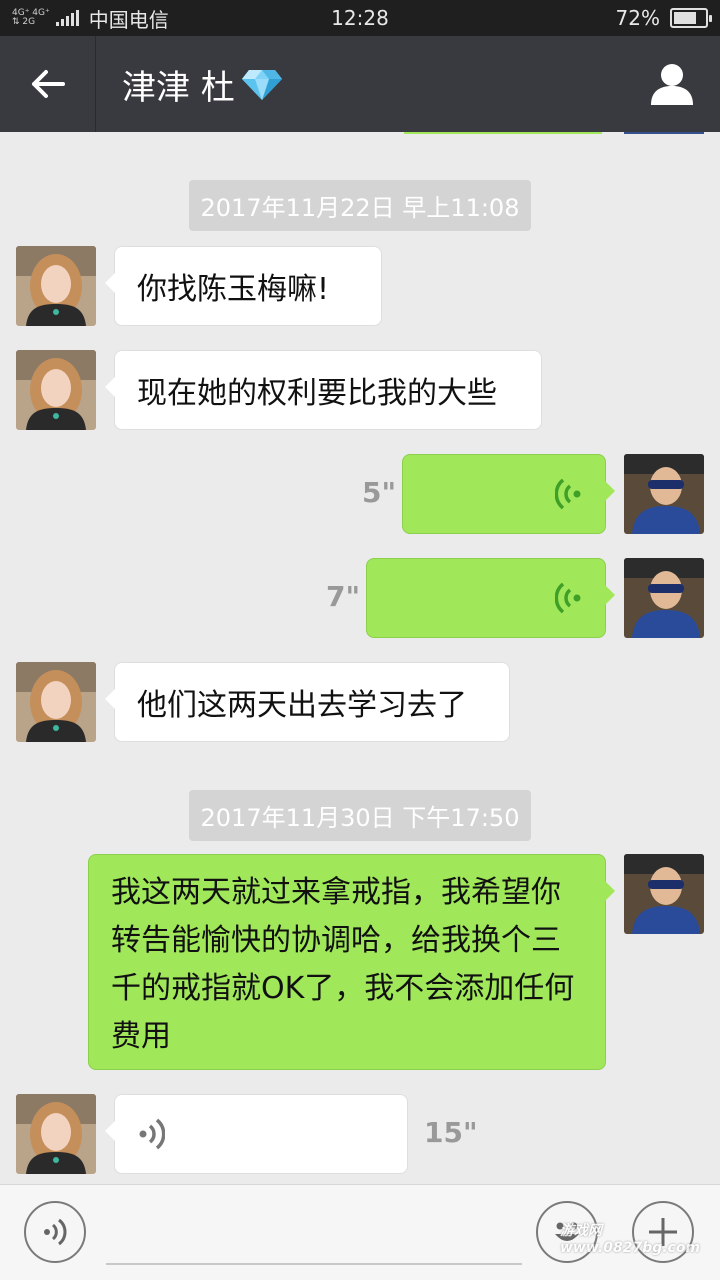  Describe the element at coordinates (379, 492) in the screenshot. I see `voice-duration: 5"` at that location.